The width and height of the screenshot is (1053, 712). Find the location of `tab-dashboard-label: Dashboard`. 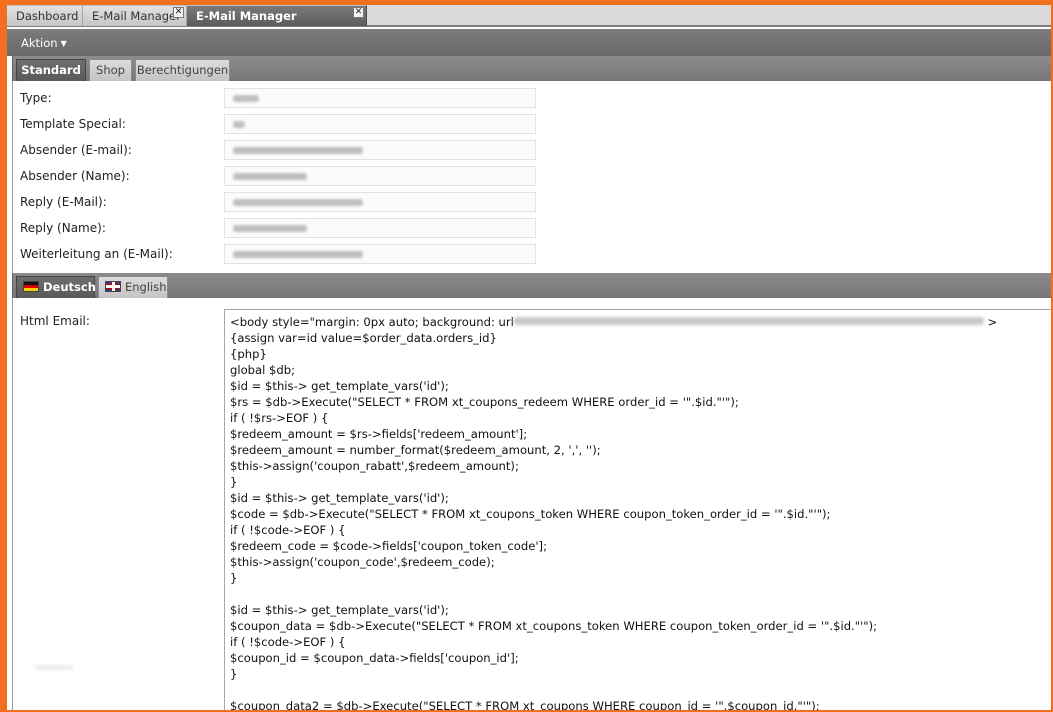

tab-dashboard-label: Dashboard is located at coordinates (47, 16).